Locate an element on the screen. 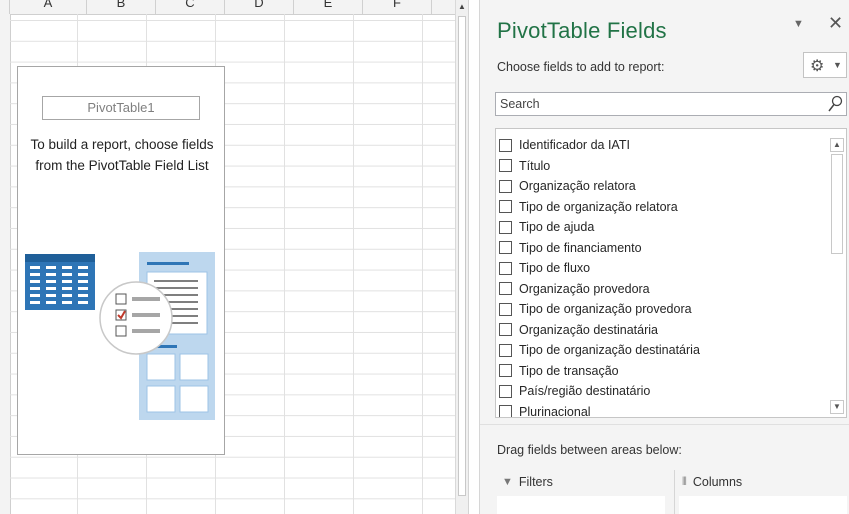 This screenshot has width=849, height=514. column-header-c: C is located at coordinates (190, 7).